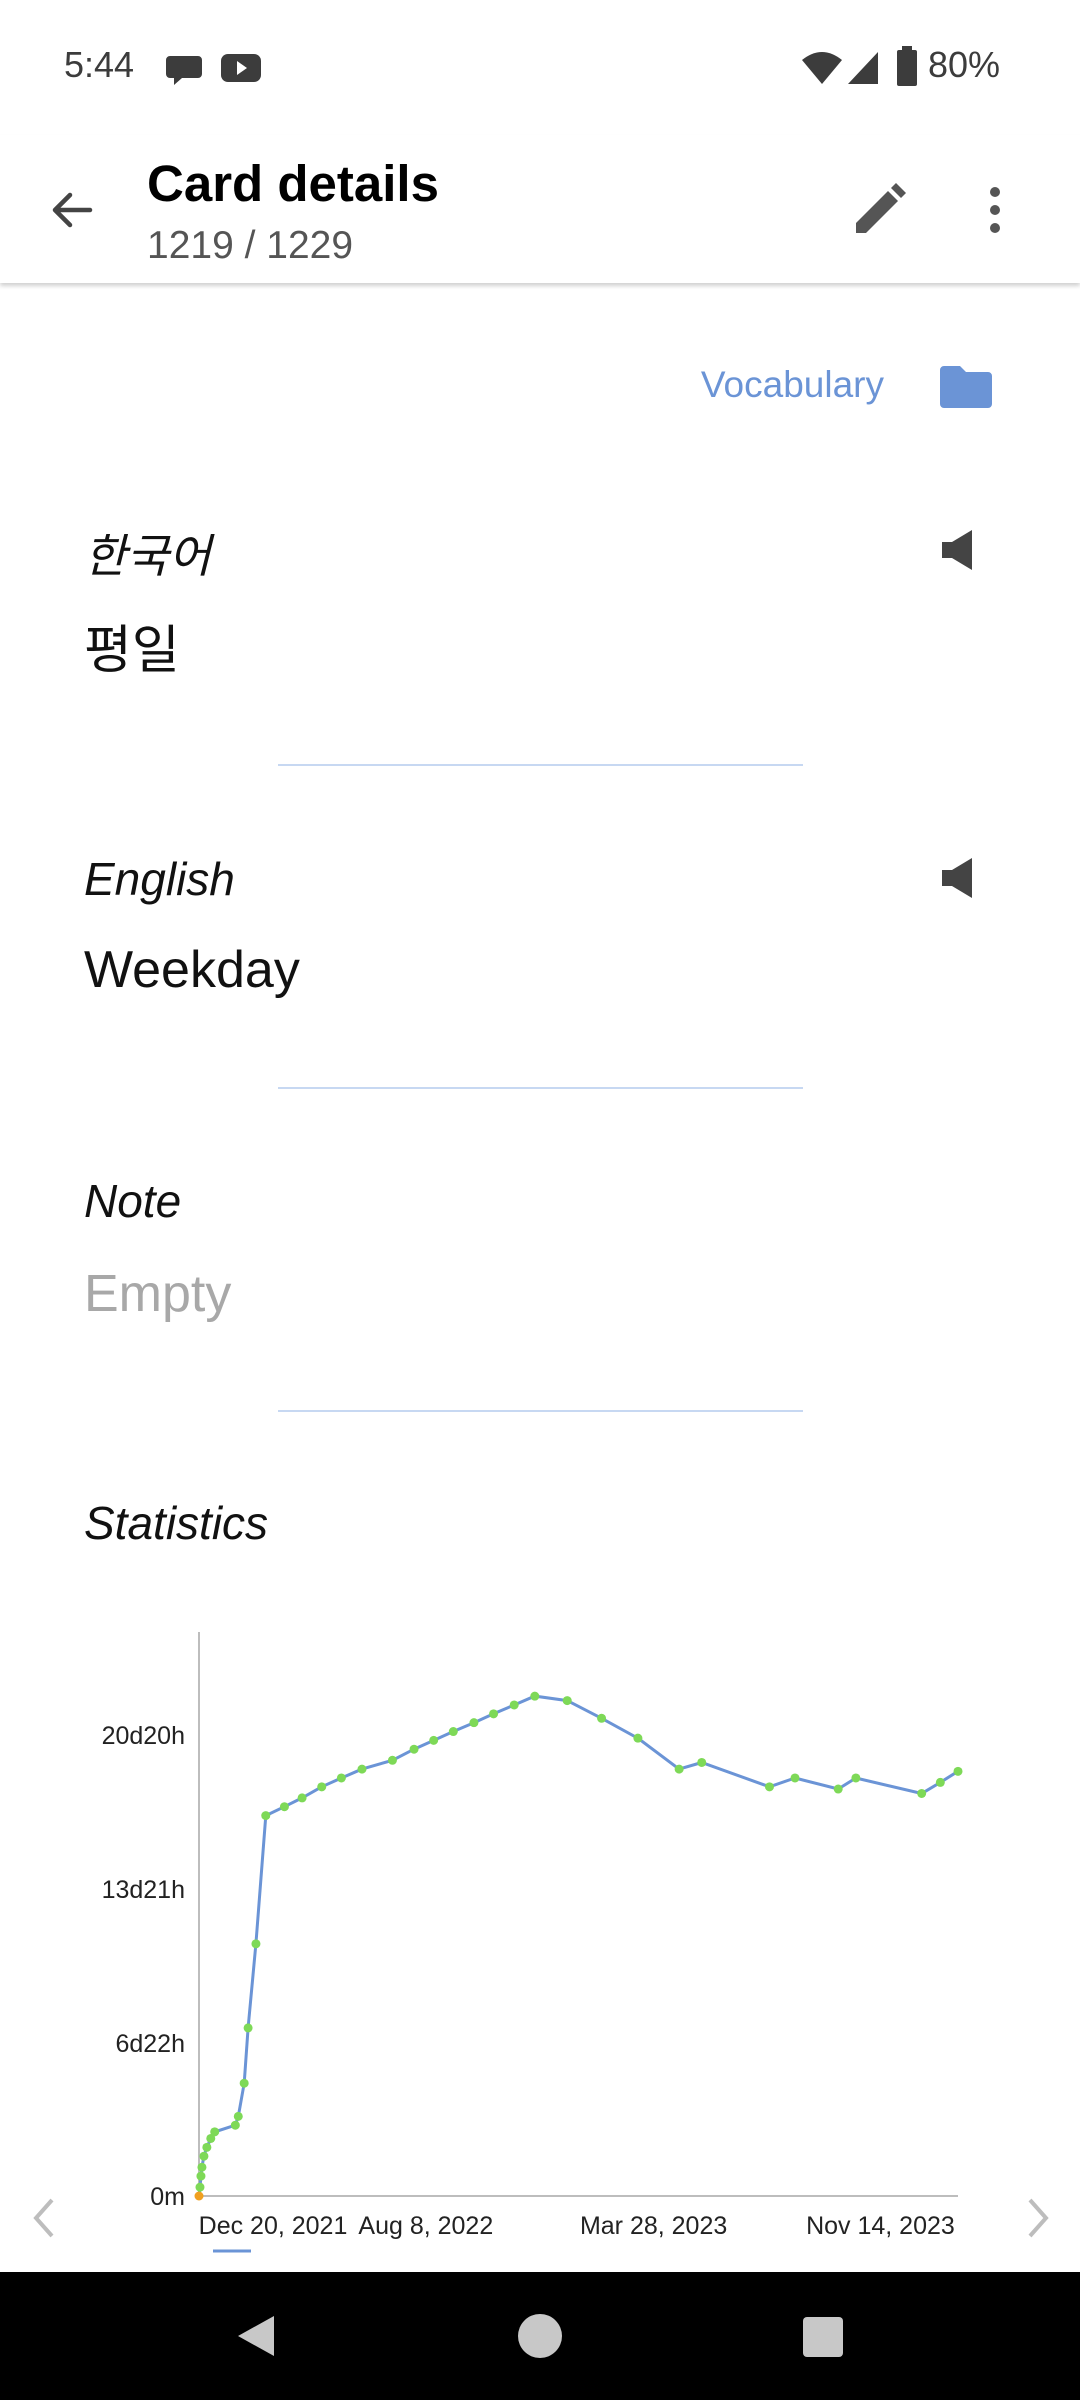 This screenshot has width=1080, height=2400. Describe the element at coordinates (159, 879) in the screenshot. I see `field-label-english: English` at that location.